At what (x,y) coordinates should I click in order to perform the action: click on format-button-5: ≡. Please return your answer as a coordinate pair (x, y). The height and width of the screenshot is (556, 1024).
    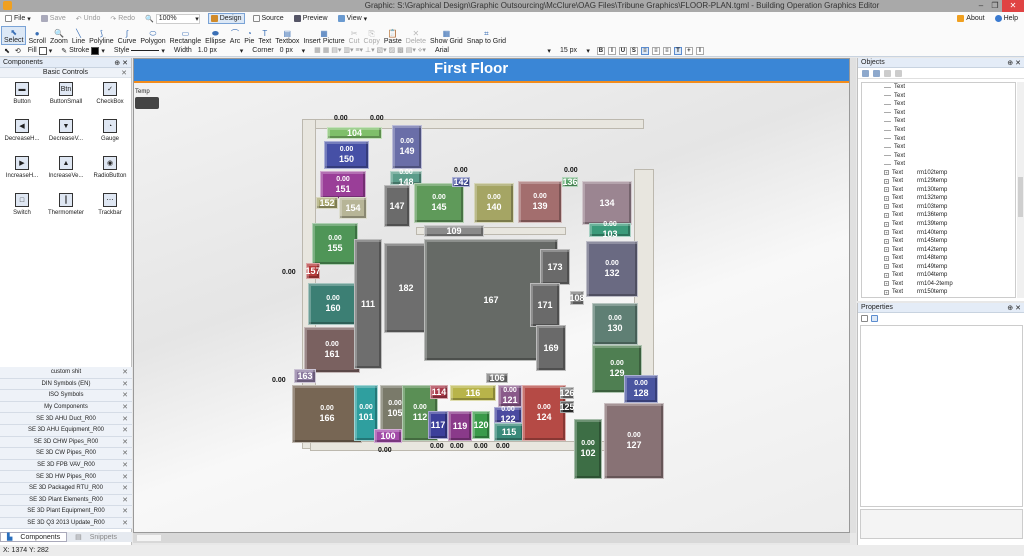
    Looking at the image, I should click on (655, 50).